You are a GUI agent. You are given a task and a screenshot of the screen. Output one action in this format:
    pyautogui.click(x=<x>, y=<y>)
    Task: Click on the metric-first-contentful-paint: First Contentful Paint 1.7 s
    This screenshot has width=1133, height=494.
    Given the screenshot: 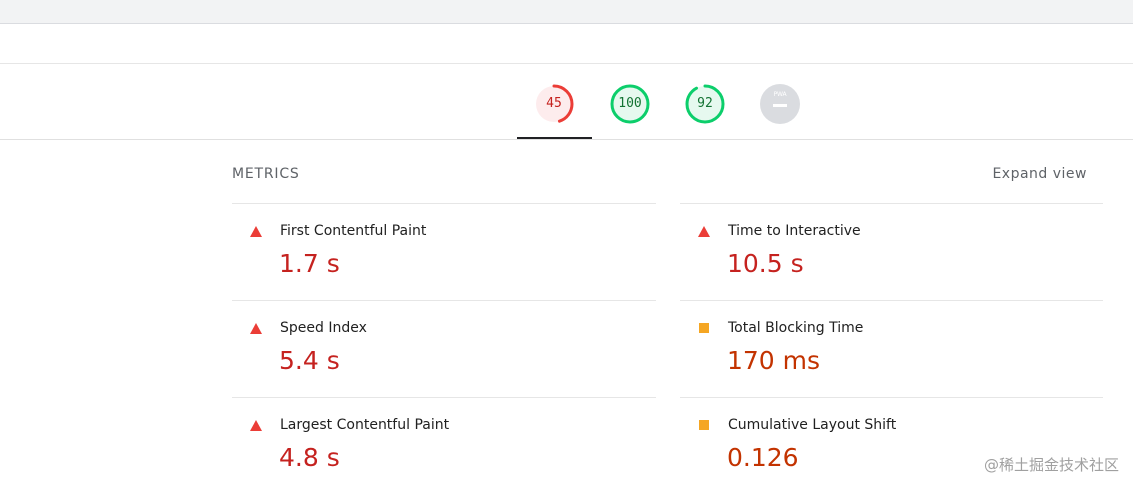 What is the action you would take?
    pyautogui.click(x=444, y=251)
    